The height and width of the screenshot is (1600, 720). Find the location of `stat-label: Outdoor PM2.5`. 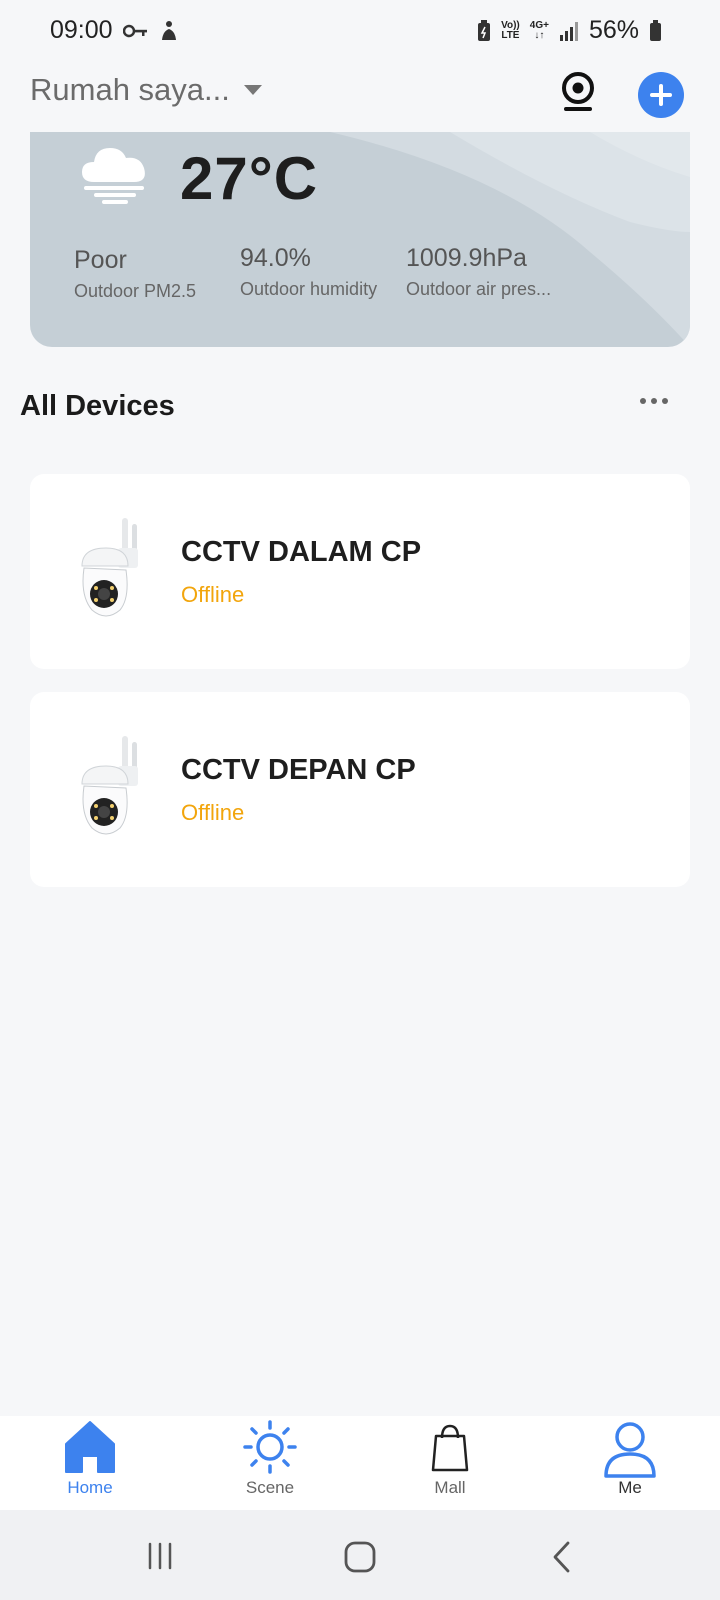

stat-label: Outdoor PM2.5 is located at coordinates (135, 291).